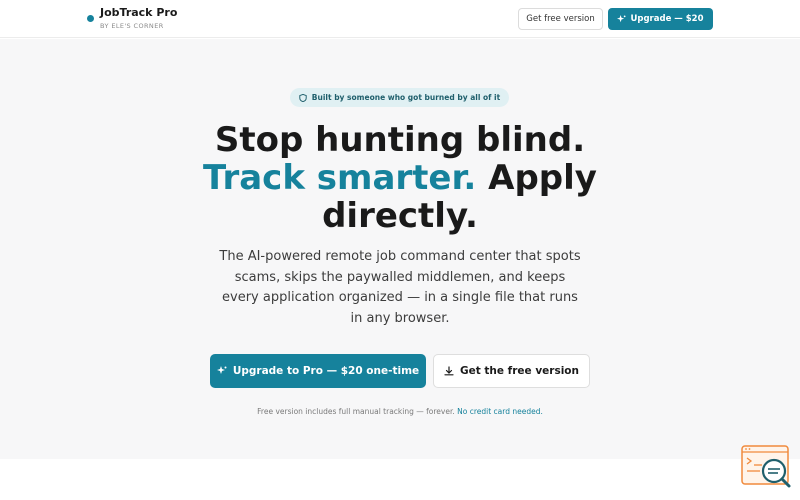  Describe the element at coordinates (132, 26) in the screenshot. I see `brand-subtitle: BY ELE'S CORNER` at that location.